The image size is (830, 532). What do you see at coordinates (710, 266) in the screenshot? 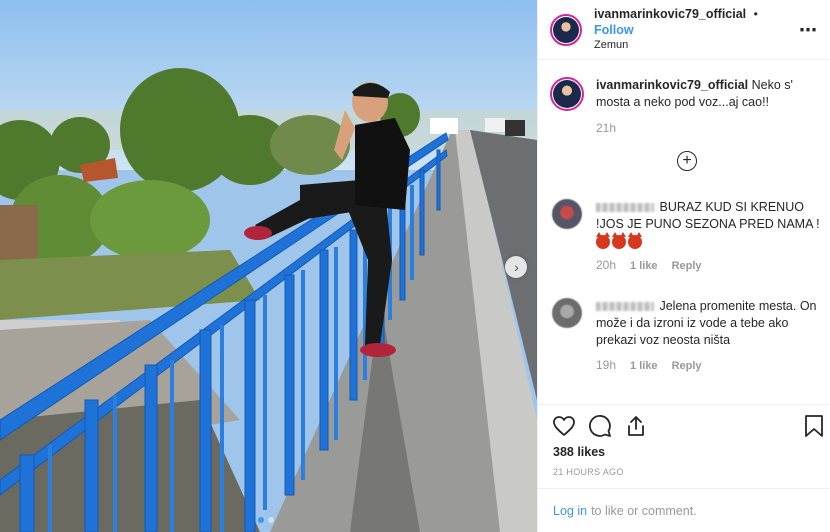
I see `comment-meta: 20h 1 like Reply` at bounding box center [710, 266].